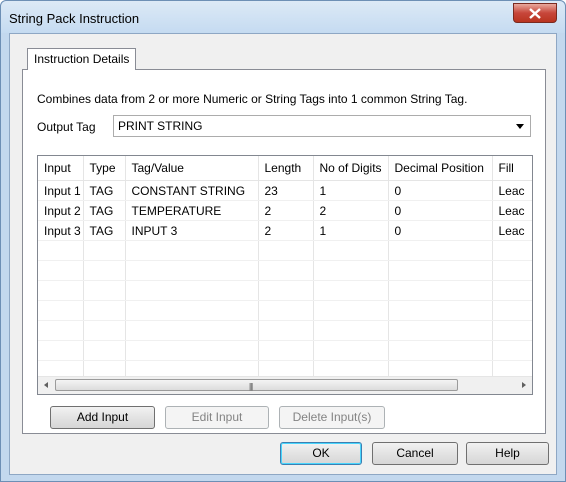  What do you see at coordinates (251, 386) in the screenshot?
I see `grip-icon: |||` at bounding box center [251, 386].